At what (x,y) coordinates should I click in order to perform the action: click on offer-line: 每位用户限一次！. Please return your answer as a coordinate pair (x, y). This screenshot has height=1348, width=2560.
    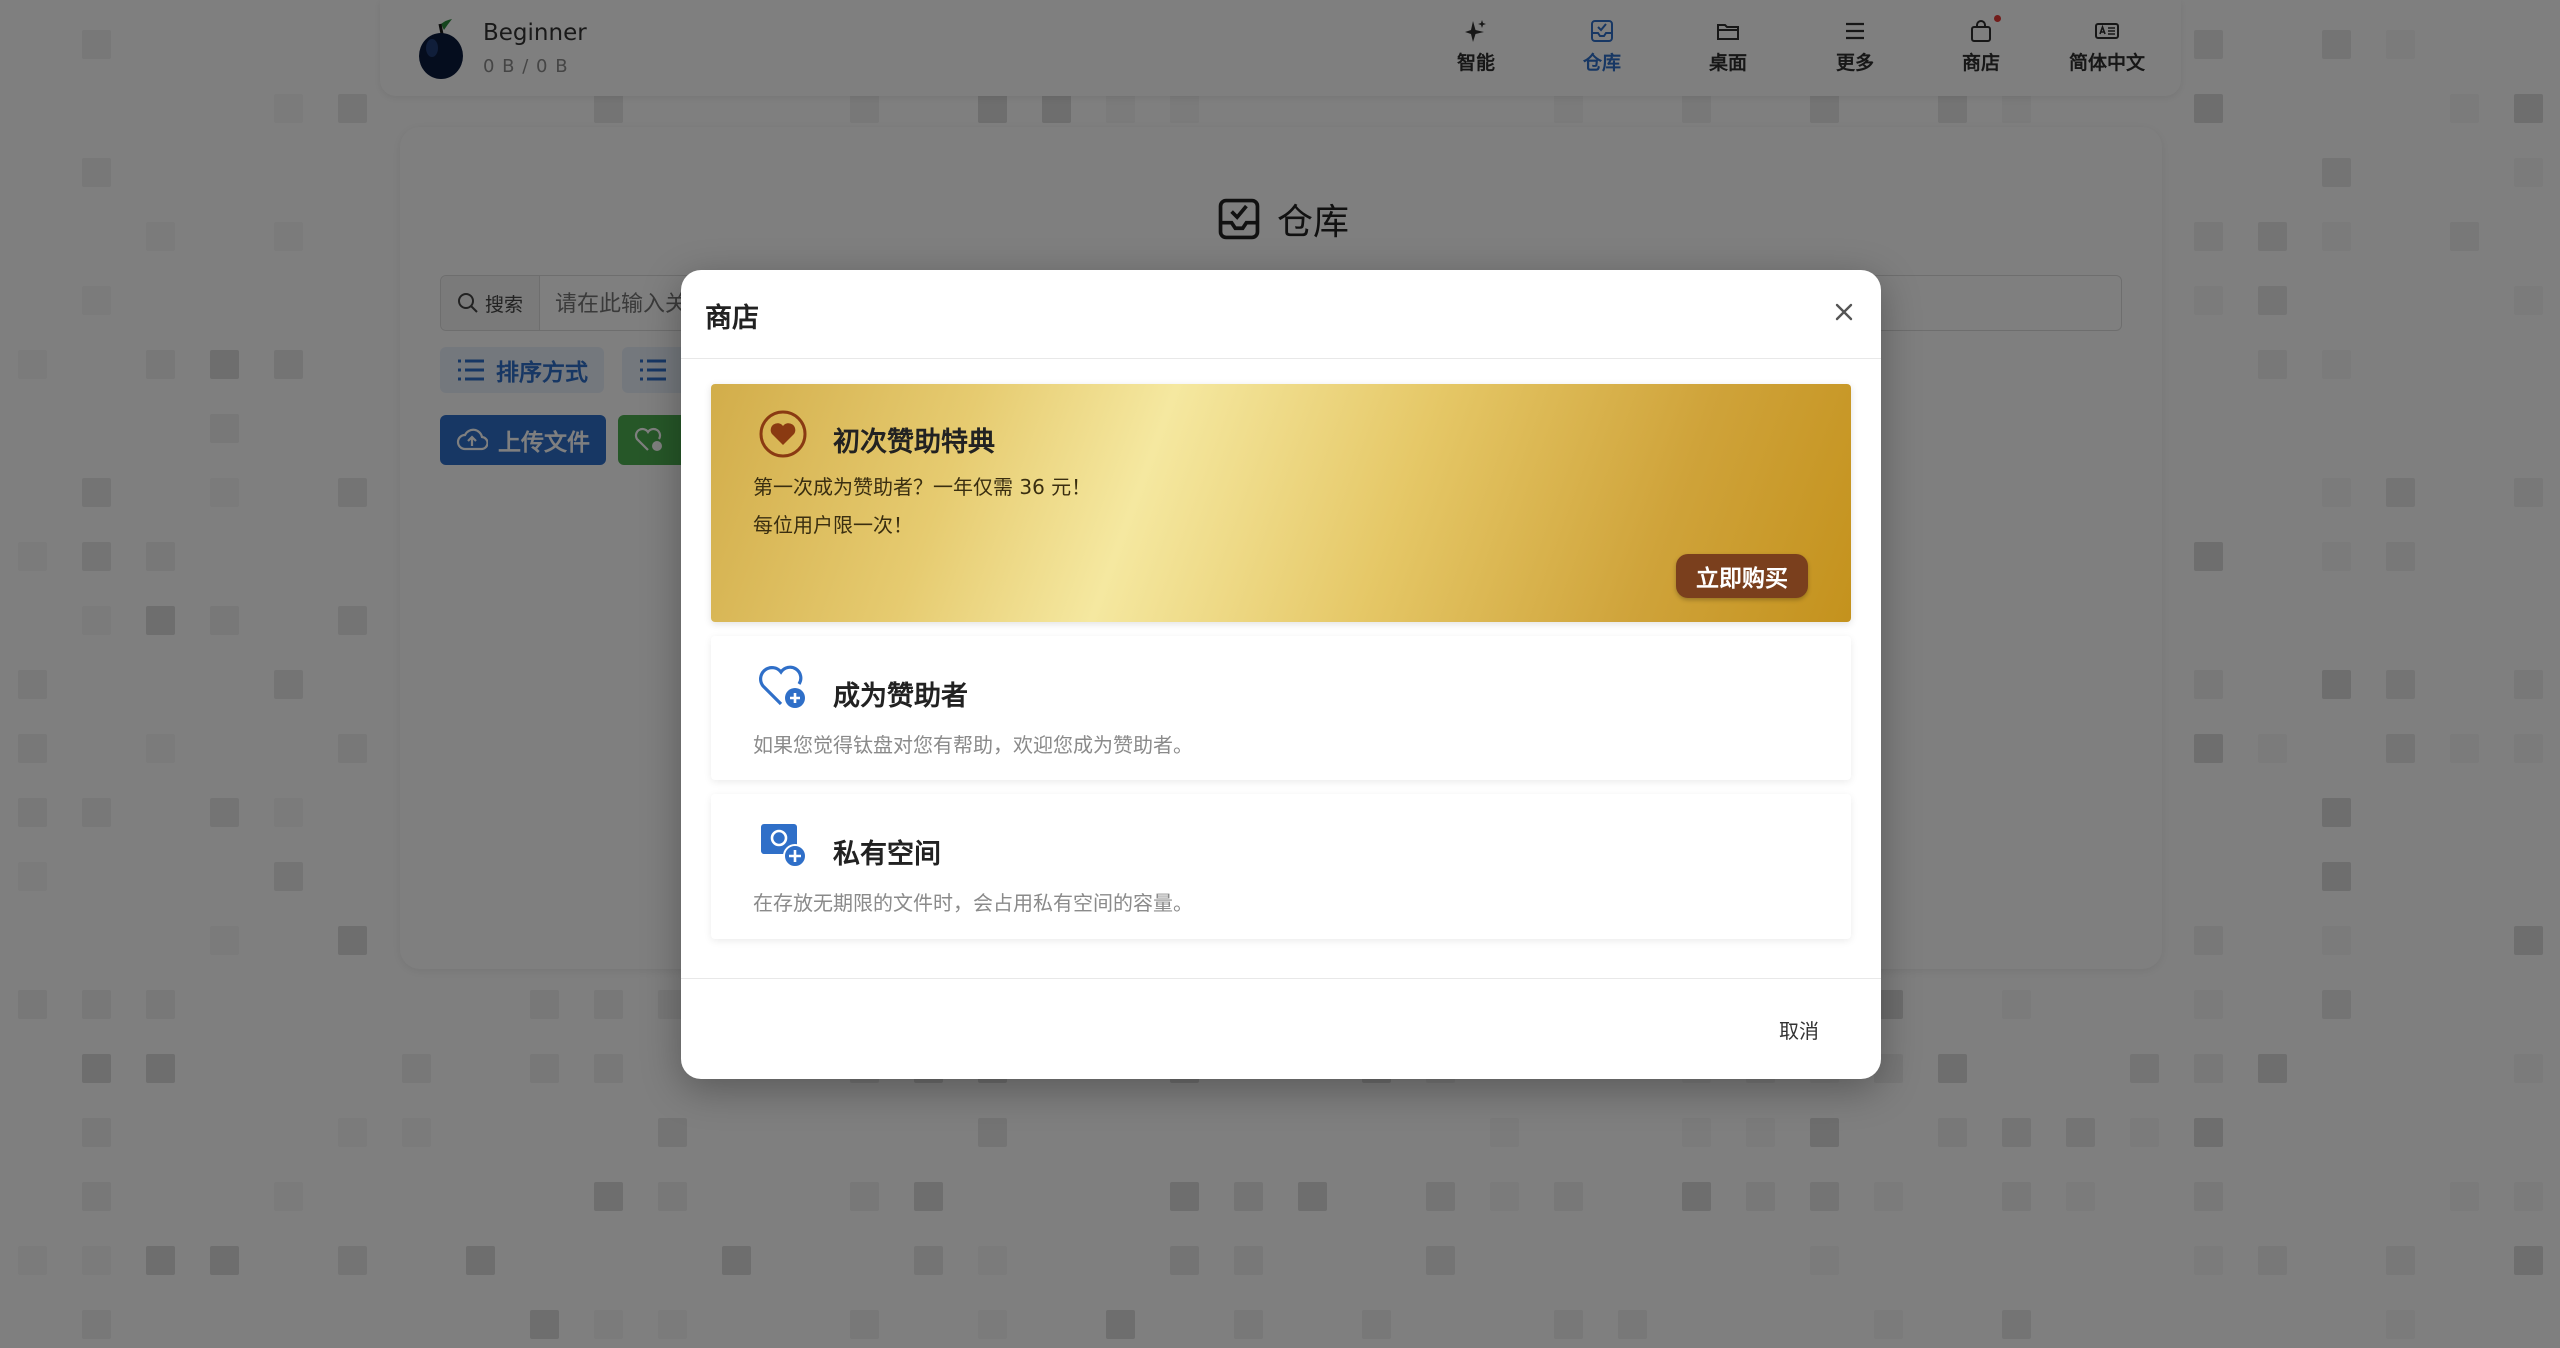
    Looking at the image, I should click on (833, 525).